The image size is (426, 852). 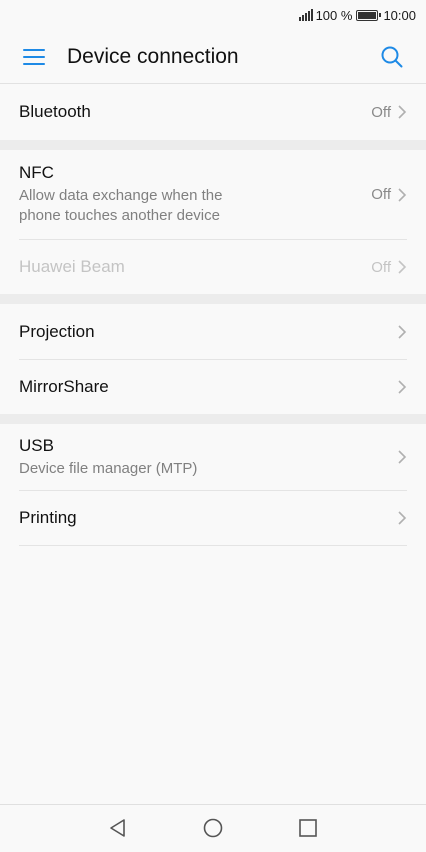 I want to click on huawei-beam-label: Huawei Beam, so click(x=72, y=266).